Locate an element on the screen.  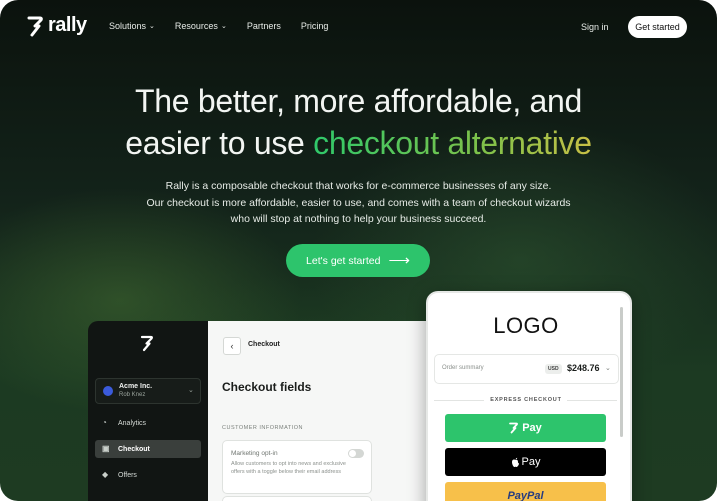
nav-pricing-label: Pricing is located at coordinates (314, 26).